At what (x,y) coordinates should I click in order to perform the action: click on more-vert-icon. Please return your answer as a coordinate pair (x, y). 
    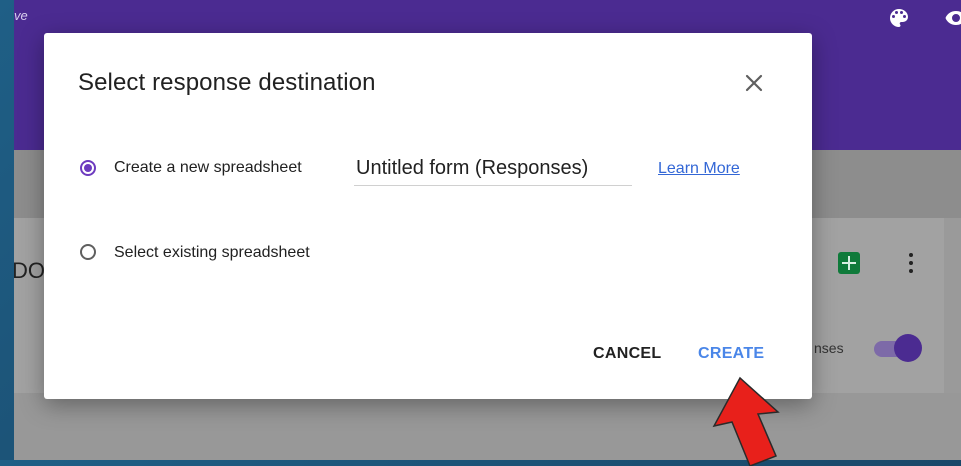
    Looking at the image, I should click on (911, 263).